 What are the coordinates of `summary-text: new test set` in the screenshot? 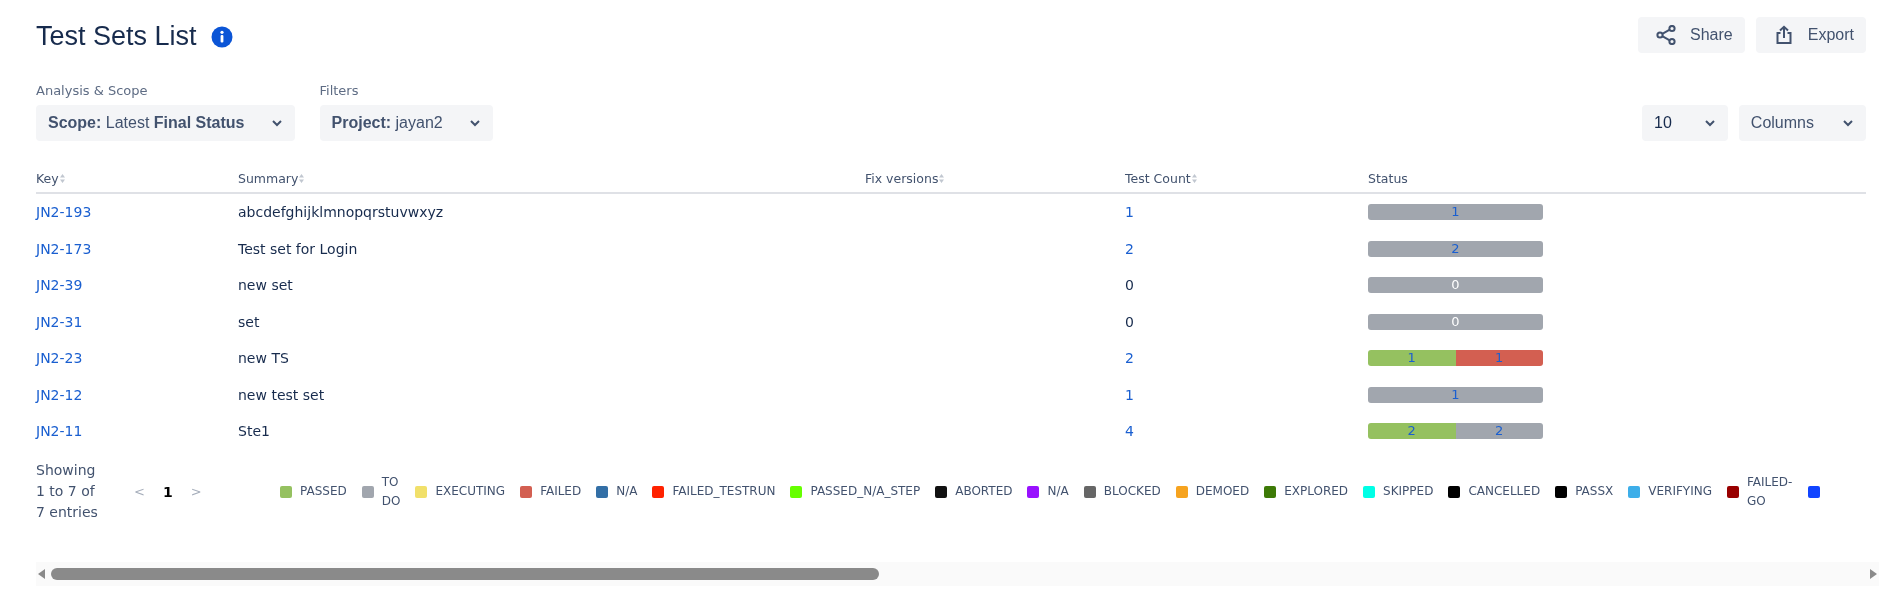 It's located at (281, 394).